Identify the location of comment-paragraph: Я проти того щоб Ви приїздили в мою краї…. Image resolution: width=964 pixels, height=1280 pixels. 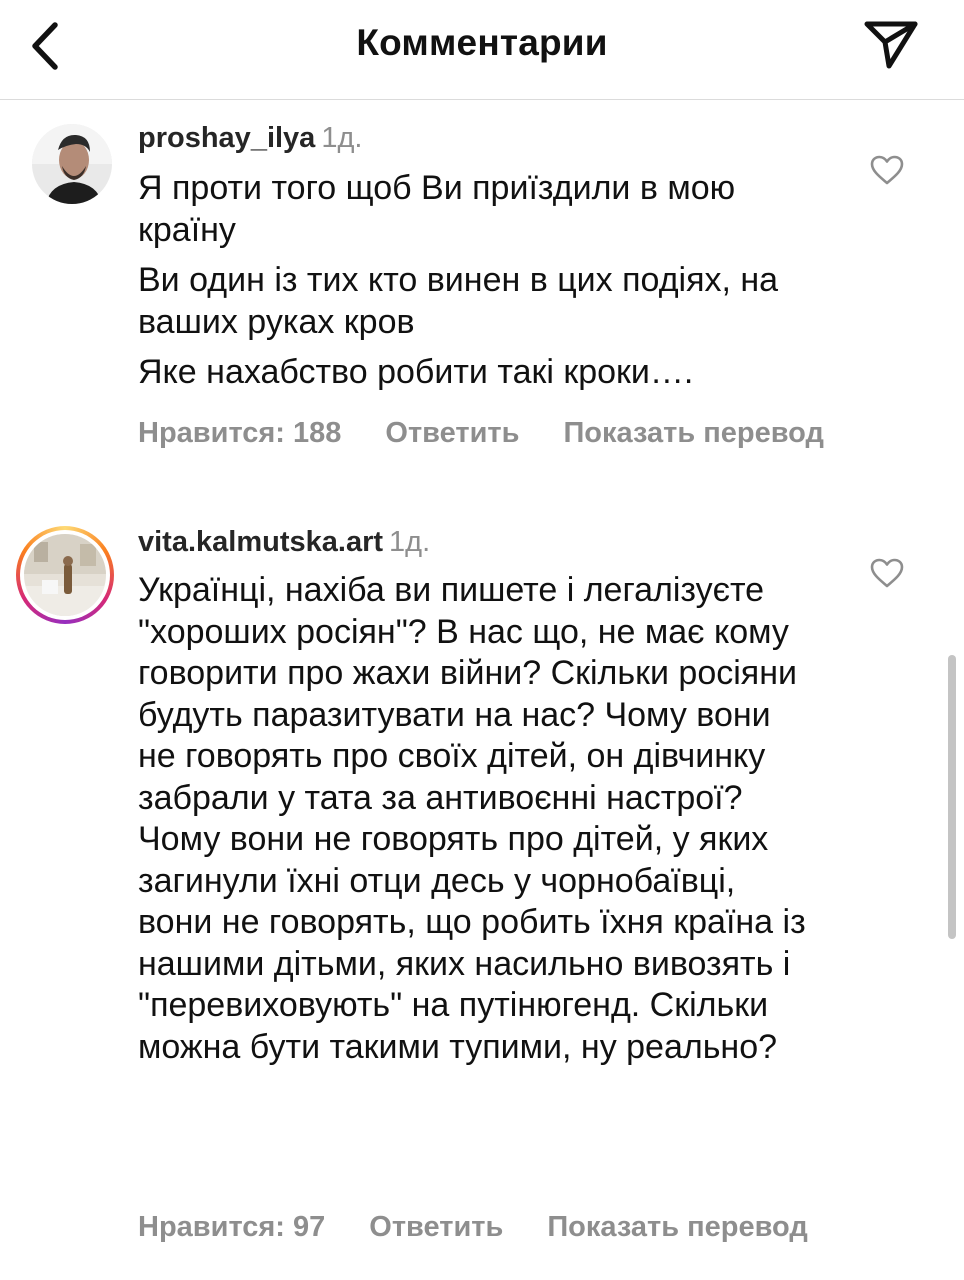
(437, 209).